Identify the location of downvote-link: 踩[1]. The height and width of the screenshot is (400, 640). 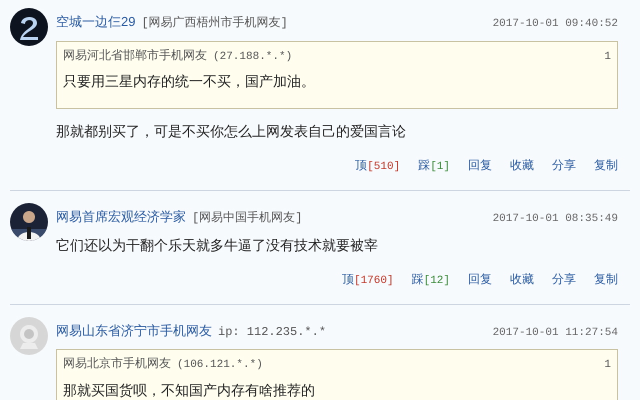
(434, 166).